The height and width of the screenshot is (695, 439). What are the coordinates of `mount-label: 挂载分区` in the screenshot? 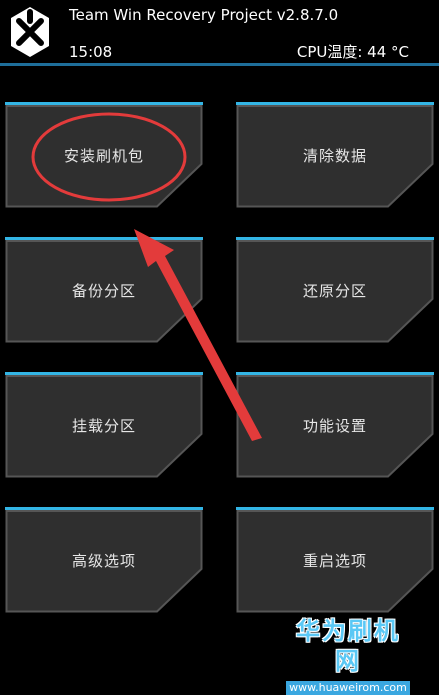 It's located at (103, 425).